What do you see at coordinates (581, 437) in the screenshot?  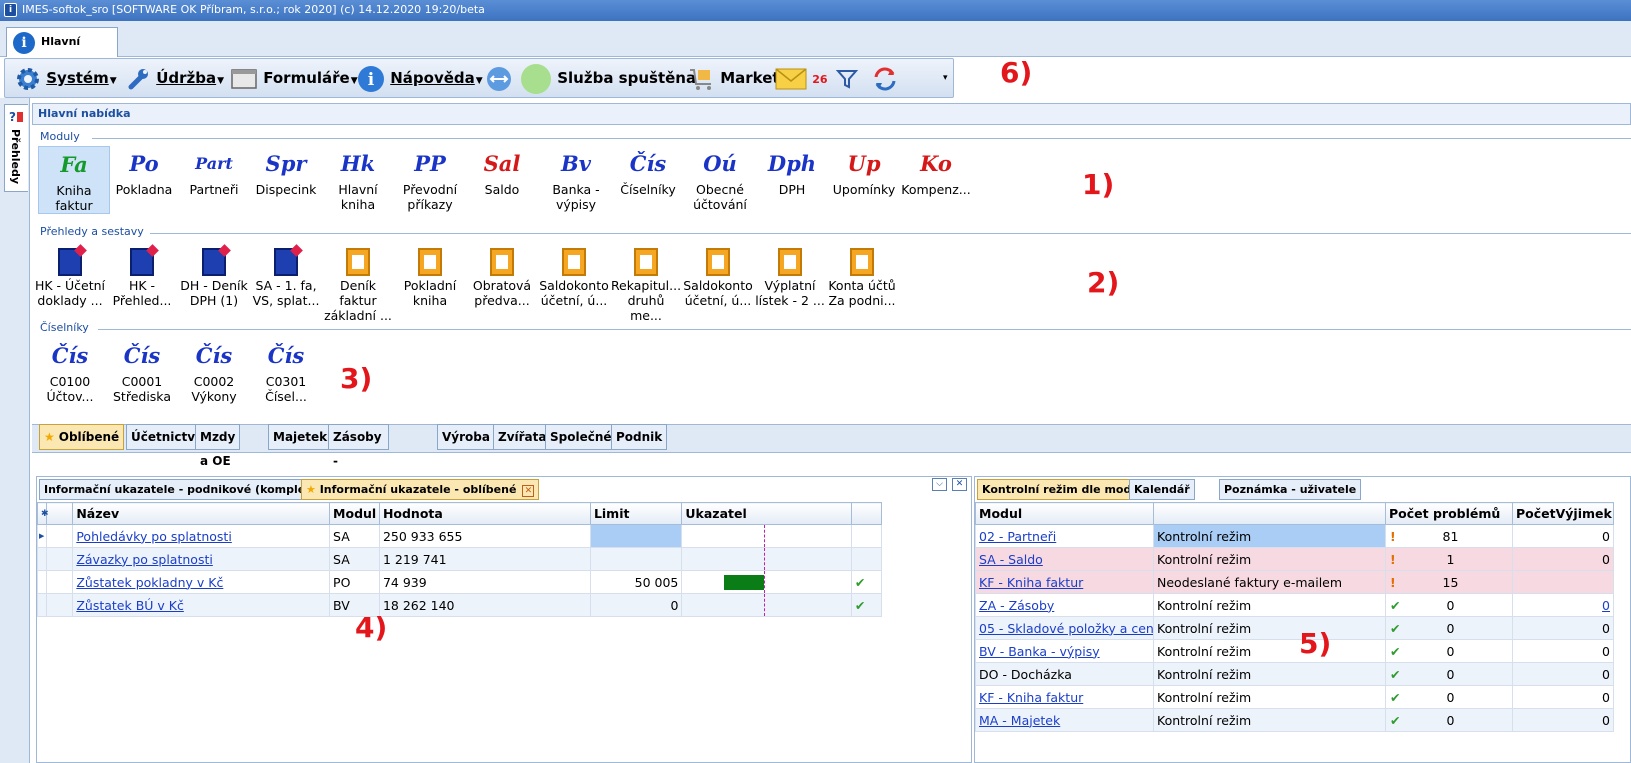 I see `tab-category: Společné` at bounding box center [581, 437].